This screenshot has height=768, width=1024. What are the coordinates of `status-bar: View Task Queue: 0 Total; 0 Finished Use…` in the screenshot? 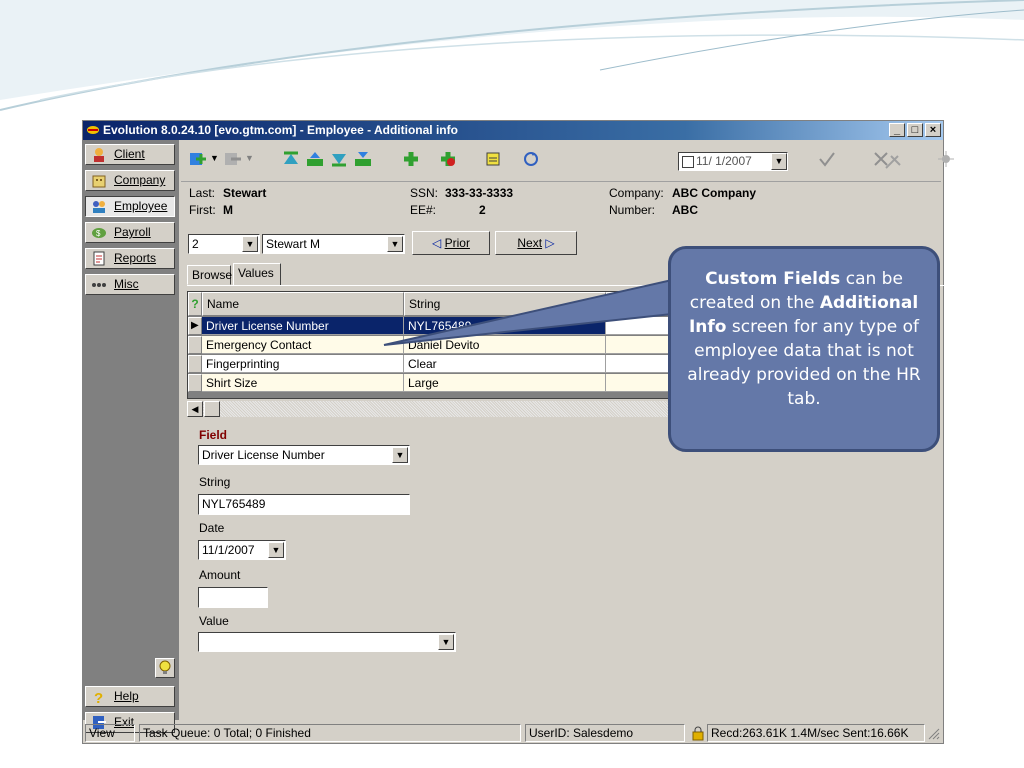 It's located at (513, 733).